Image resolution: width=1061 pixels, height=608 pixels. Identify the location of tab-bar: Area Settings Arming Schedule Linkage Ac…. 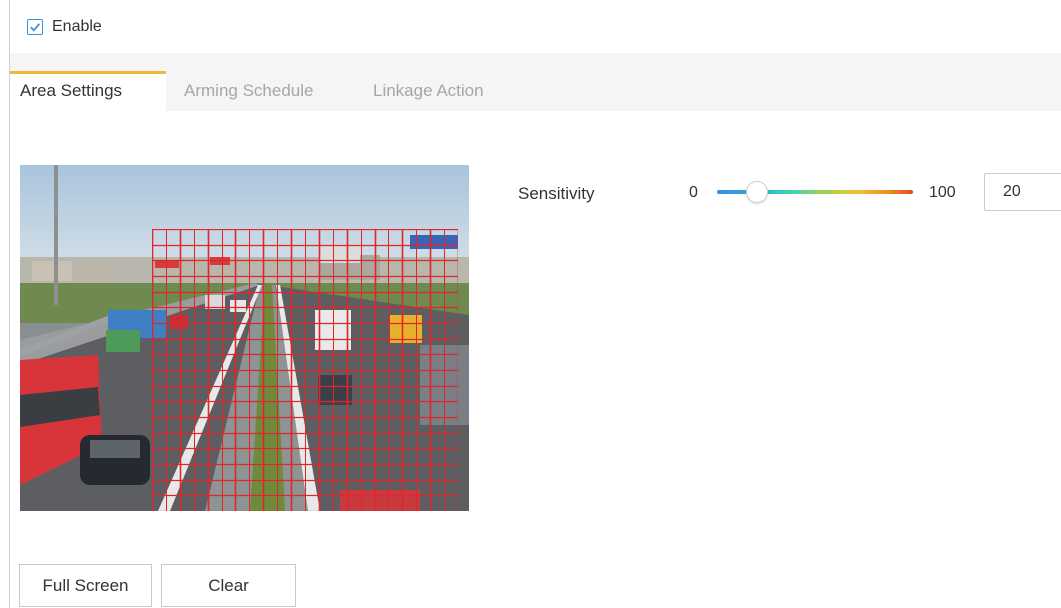
(535, 82).